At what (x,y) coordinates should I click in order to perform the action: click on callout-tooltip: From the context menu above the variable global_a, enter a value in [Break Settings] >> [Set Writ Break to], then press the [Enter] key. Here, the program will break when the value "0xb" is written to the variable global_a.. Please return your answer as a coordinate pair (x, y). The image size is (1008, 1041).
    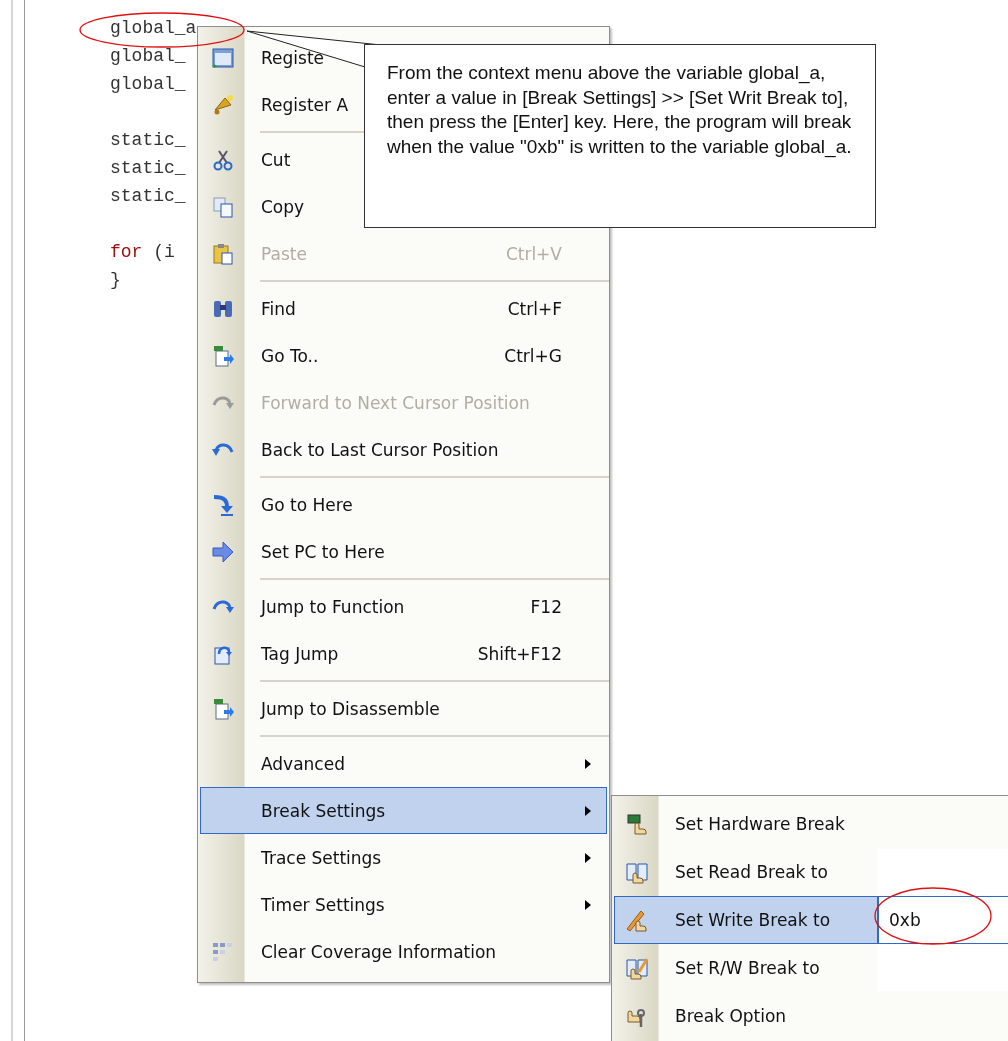
    Looking at the image, I should click on (620, 136).